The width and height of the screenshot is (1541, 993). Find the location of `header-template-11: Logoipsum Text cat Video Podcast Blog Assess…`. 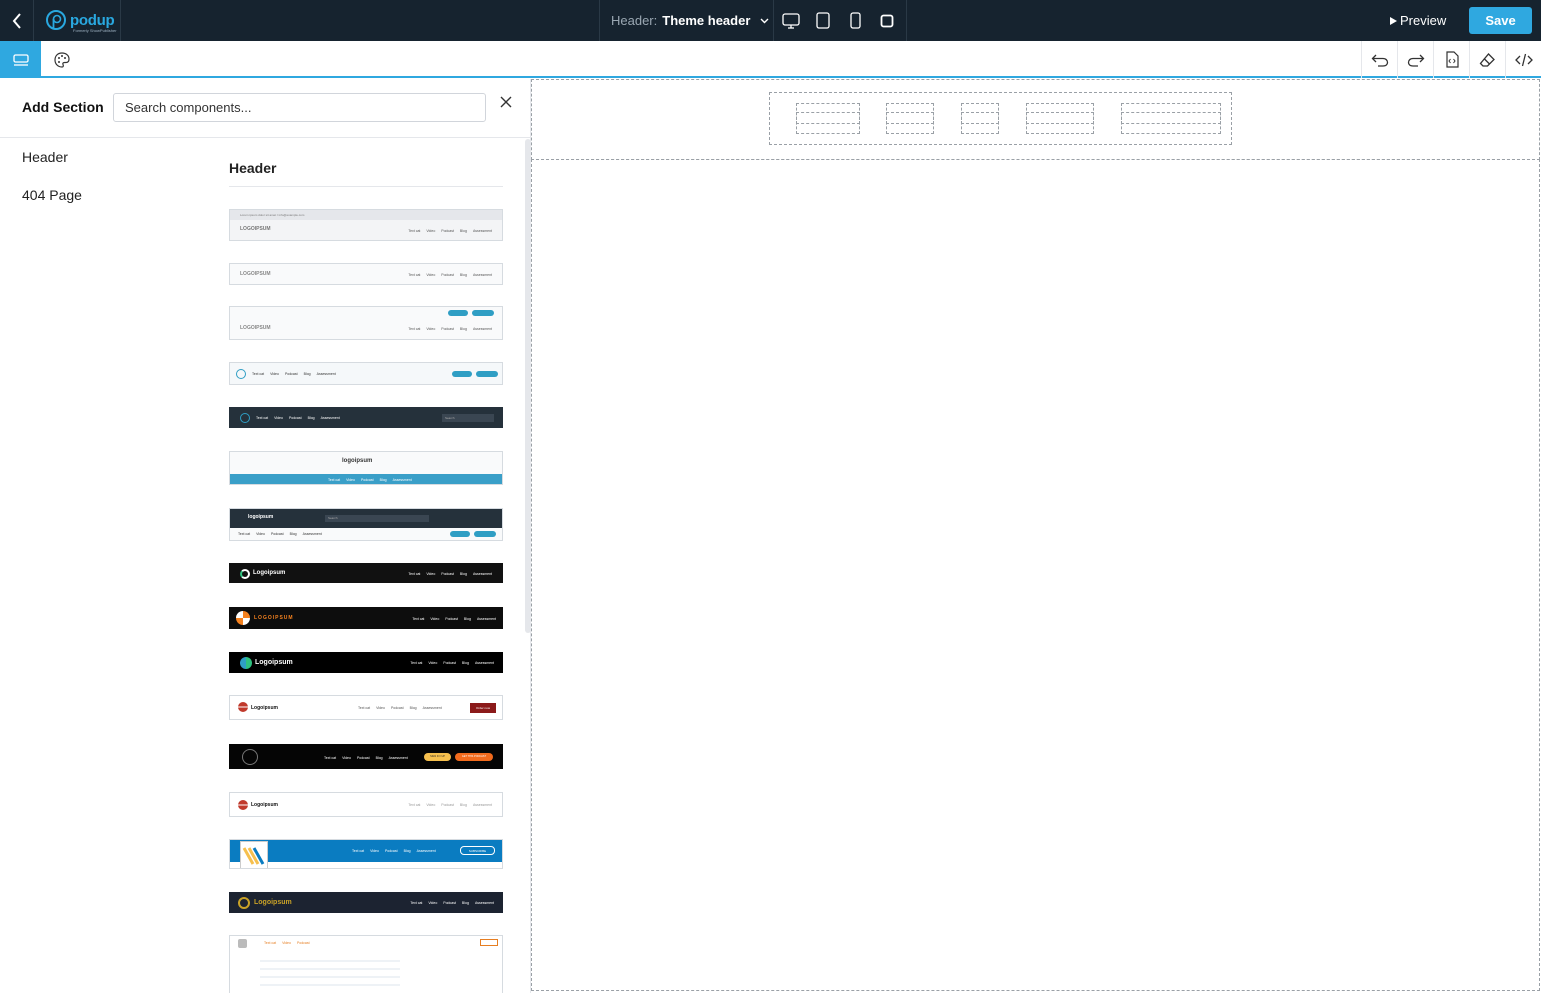

header-template-11: Logoipsum Text cat Video Podcast Blog Assess… is located at coordinates (366, 707).